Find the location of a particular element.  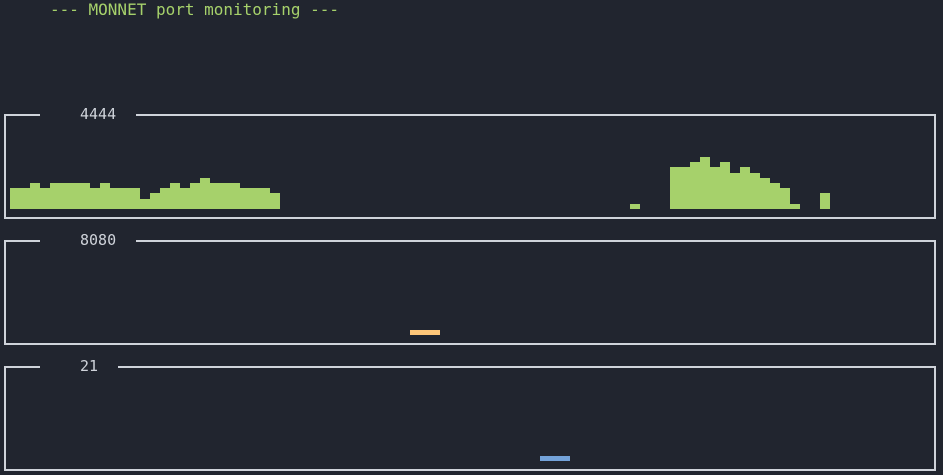

port-label: 21 is located at coordinates (89, 366).